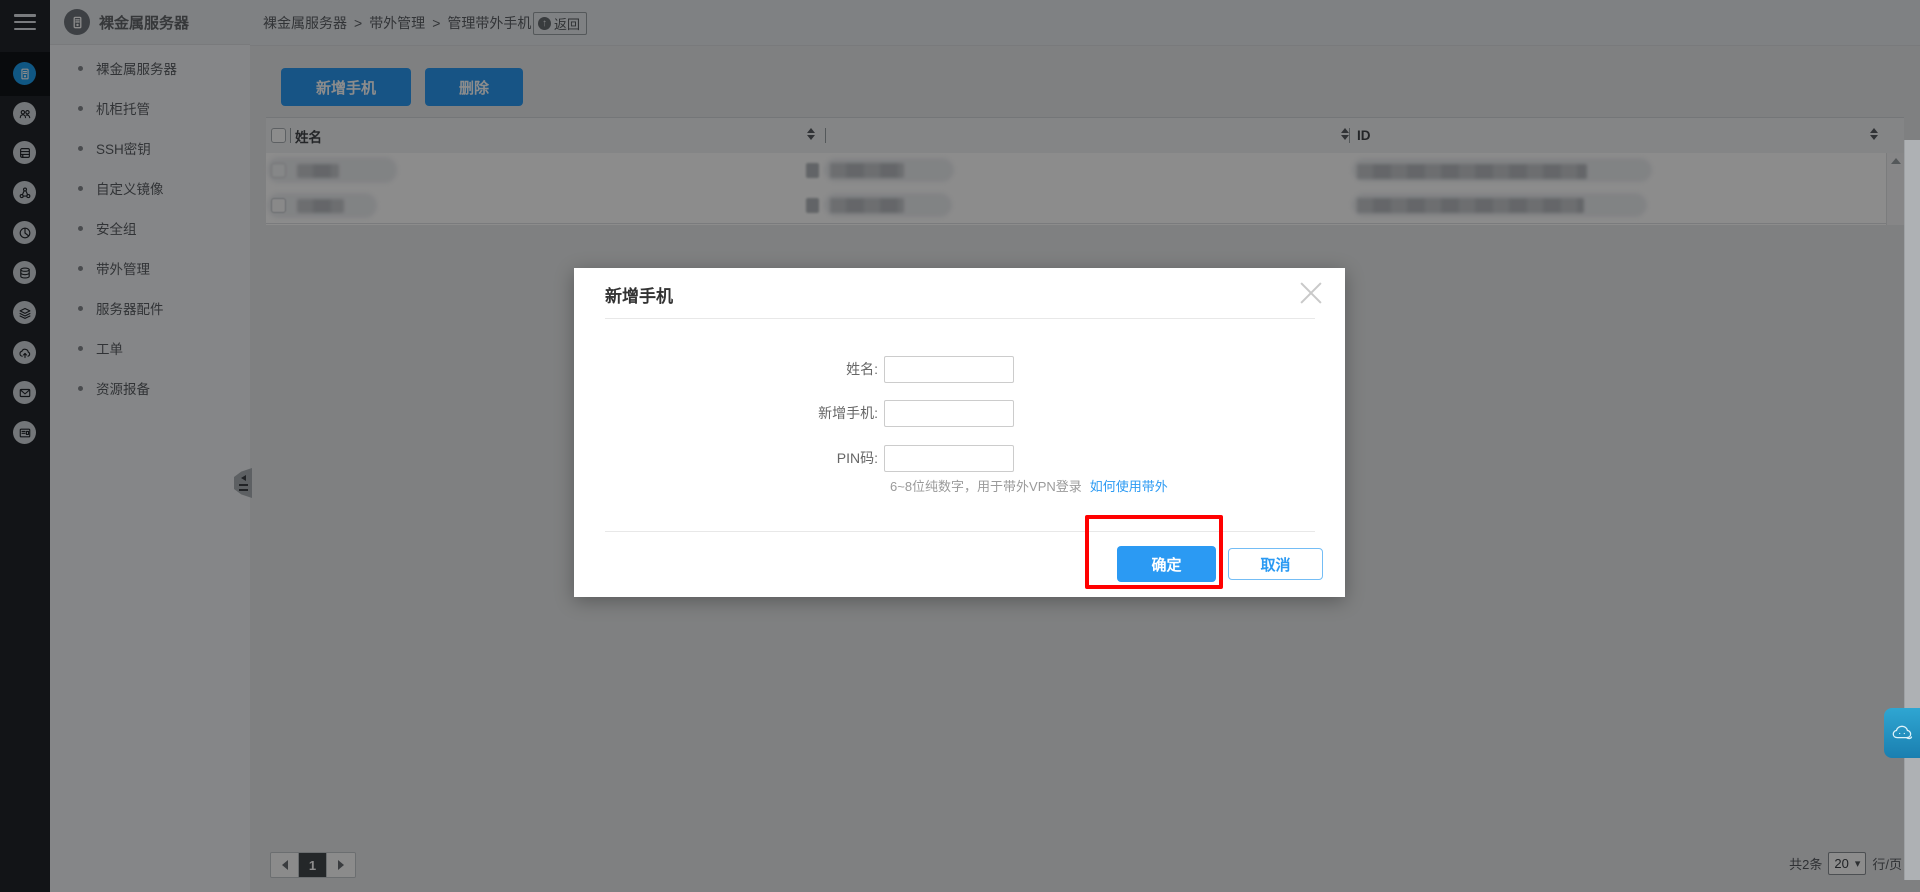 The width and height of the screenshot is (1920, 892). Describe the element at coordinates (1912, 510) in the screenshot. I see `window-scrollbar` at that location.